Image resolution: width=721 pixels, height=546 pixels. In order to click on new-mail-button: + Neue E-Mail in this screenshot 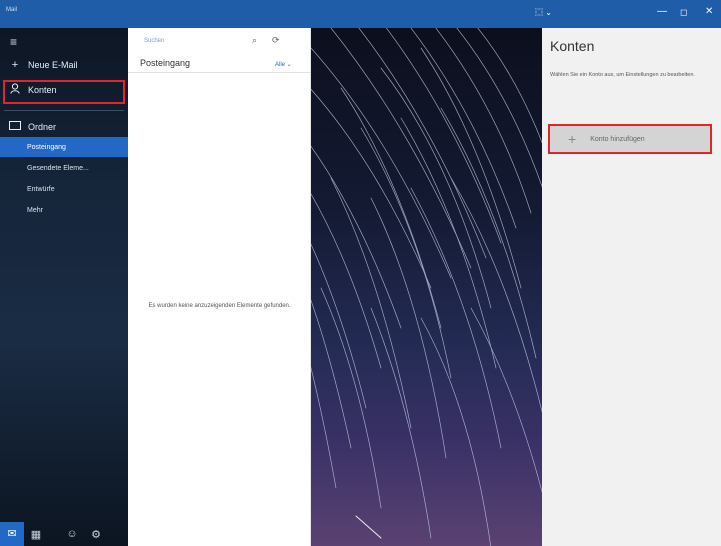, I will do `click(64, 65)`.